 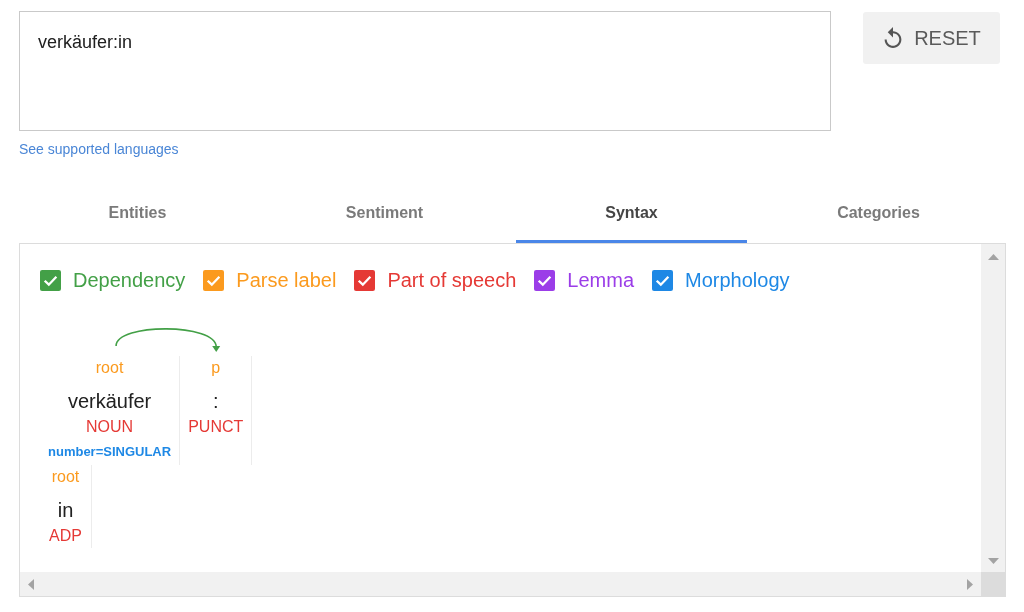 What do you see at coordinates (216, 368) in the screenshot?
I see `dependency-label: p` at bounding box center [216, 368].